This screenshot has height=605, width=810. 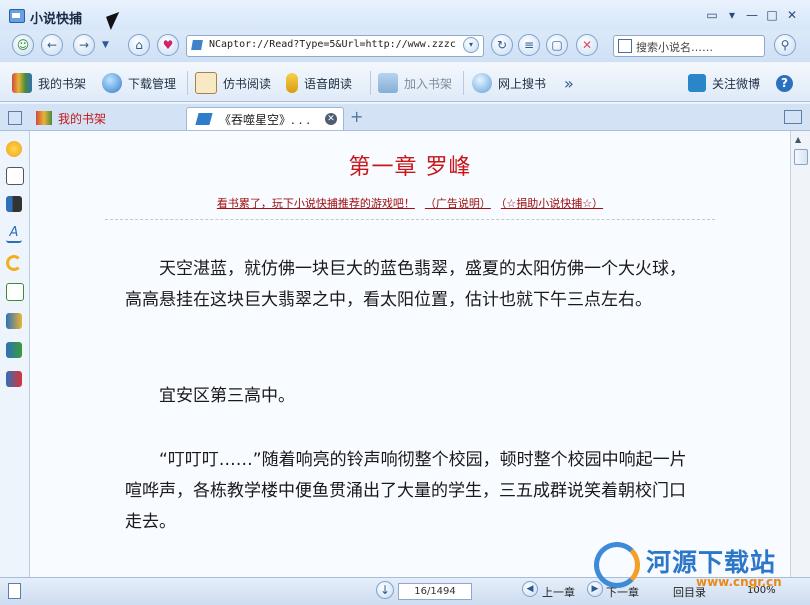 I want to click on toolbar-download-manager: 下载管理, so click(x=139, y=83).